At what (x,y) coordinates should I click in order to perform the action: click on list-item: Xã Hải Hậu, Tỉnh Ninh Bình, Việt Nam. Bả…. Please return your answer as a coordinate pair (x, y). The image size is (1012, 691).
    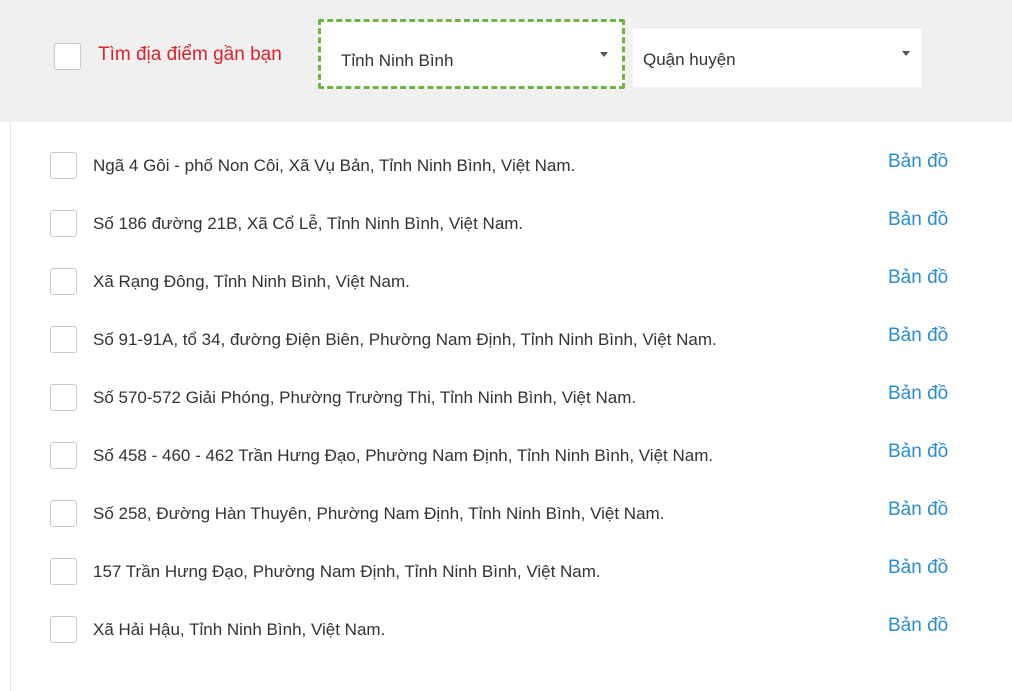
    Looking at the image, I should click on (506, 631).